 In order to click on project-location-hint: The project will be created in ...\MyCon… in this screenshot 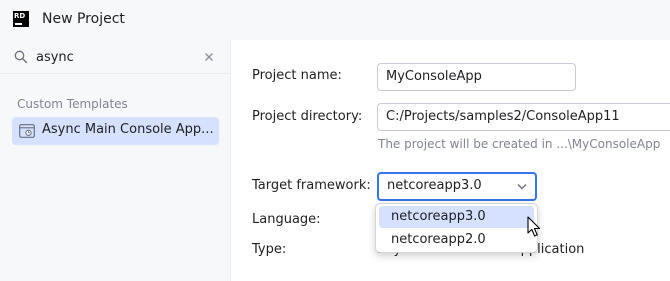, I will do `click(519, 144)`.